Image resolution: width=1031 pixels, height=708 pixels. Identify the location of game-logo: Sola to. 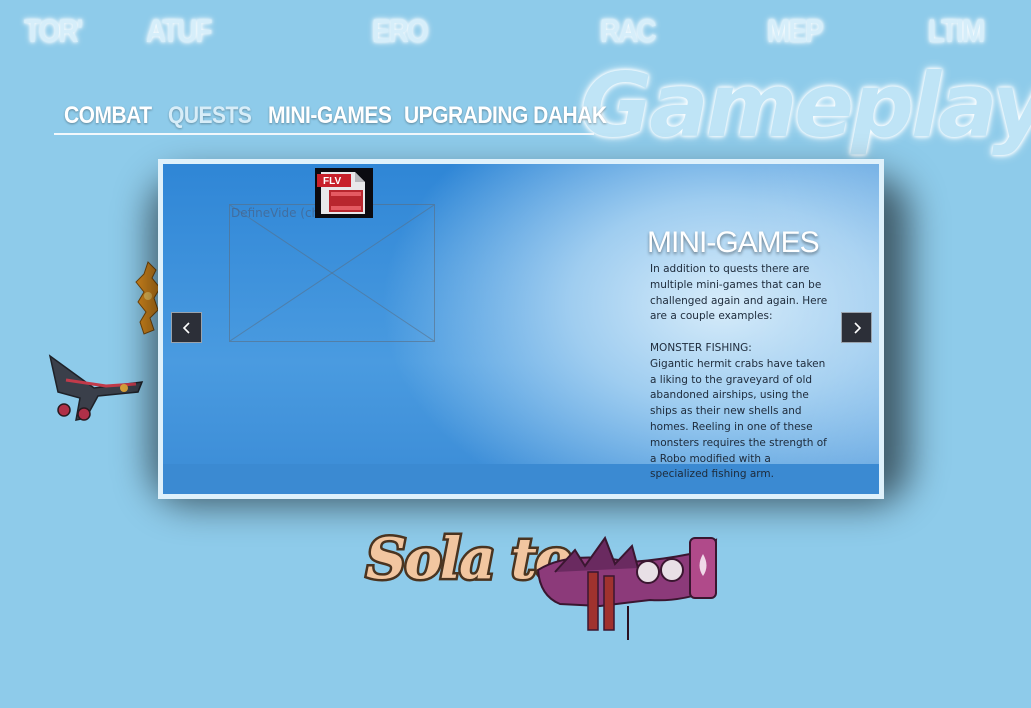
(540, 577).